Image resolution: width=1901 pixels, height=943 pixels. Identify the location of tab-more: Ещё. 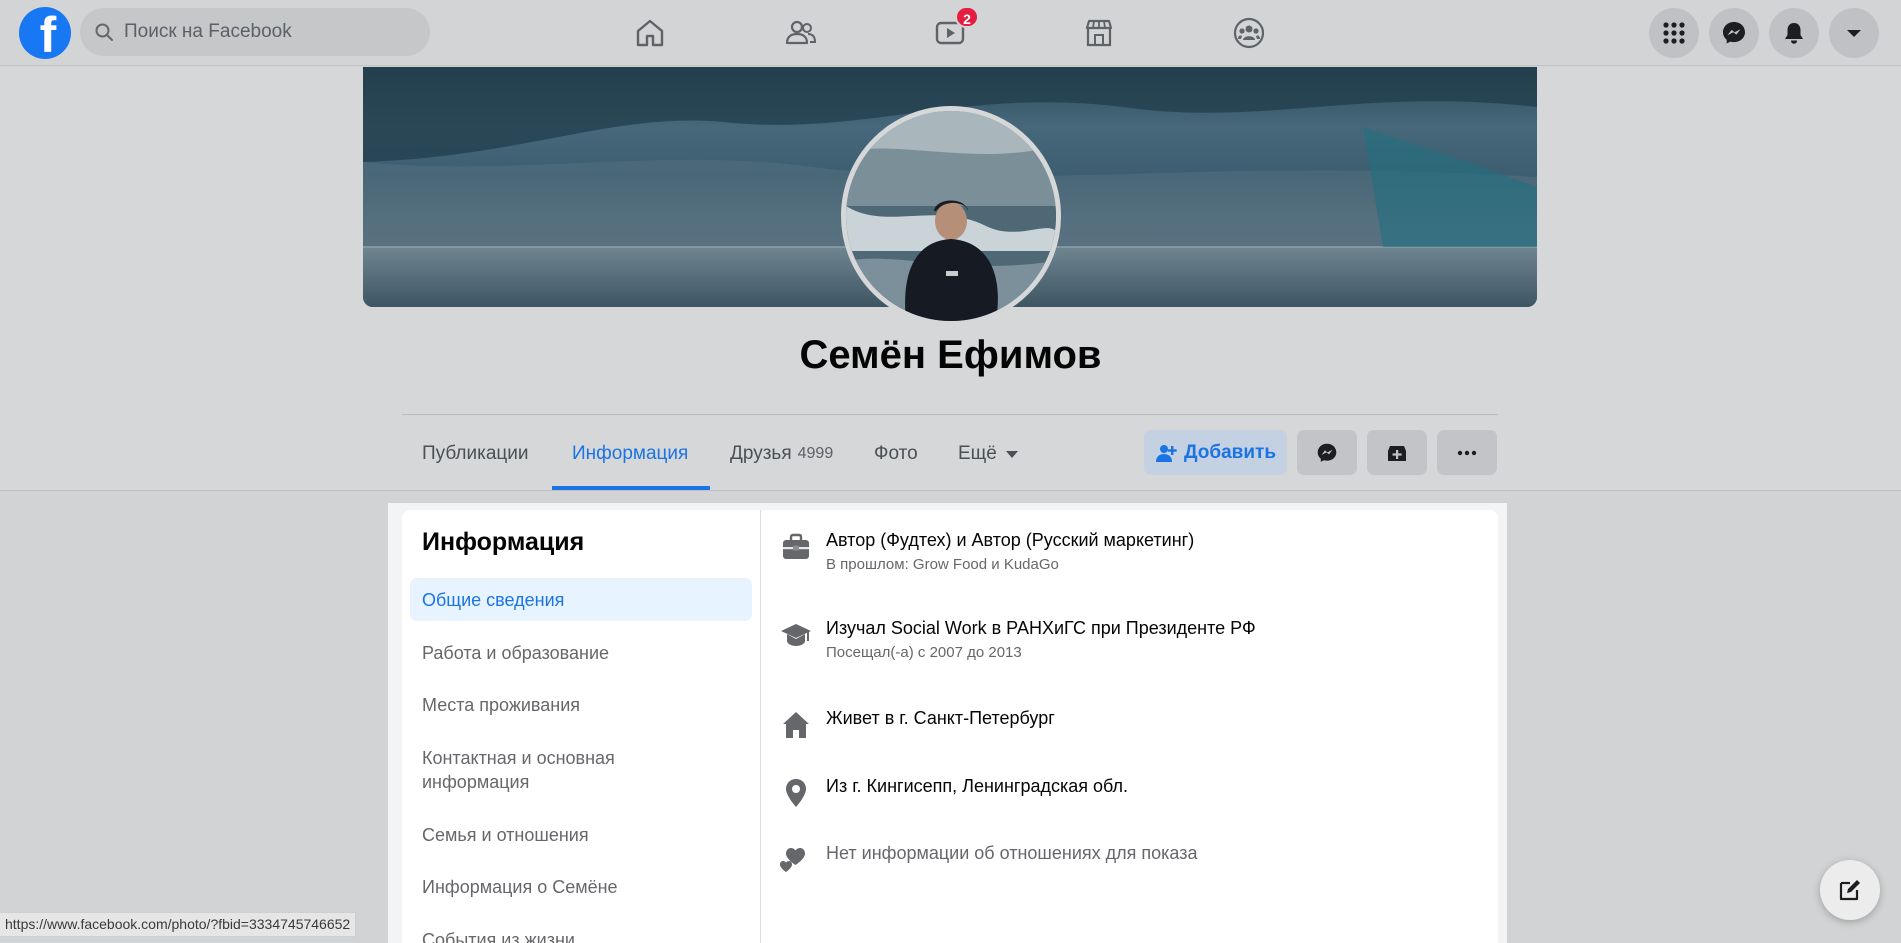
(988, 454).